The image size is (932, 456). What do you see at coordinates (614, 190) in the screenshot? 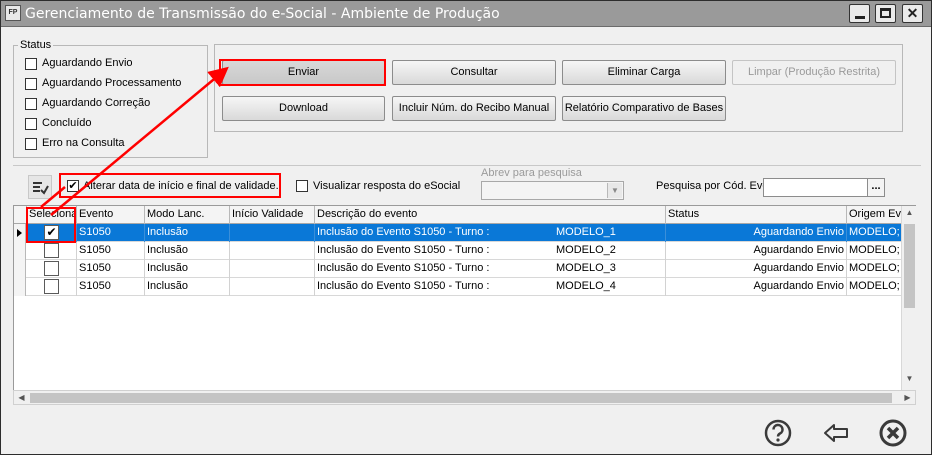
I see `chevron-down-icon: ▼` at bounding box center [614, 190].